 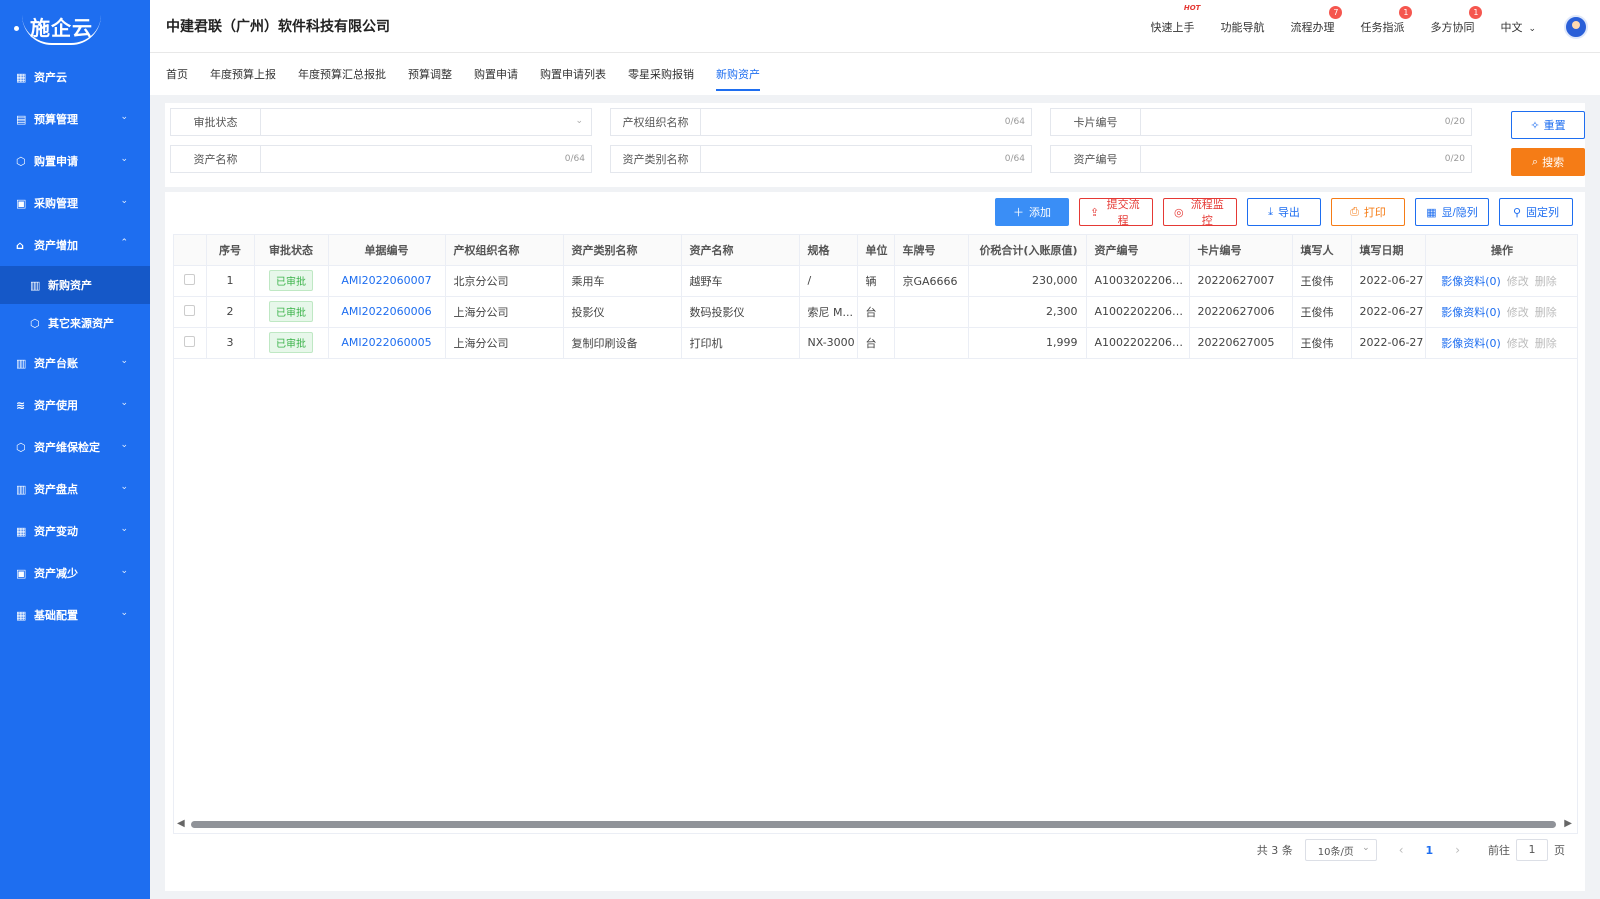 I want to click on goto-page-input: 1, so click(x=1532, y=850).